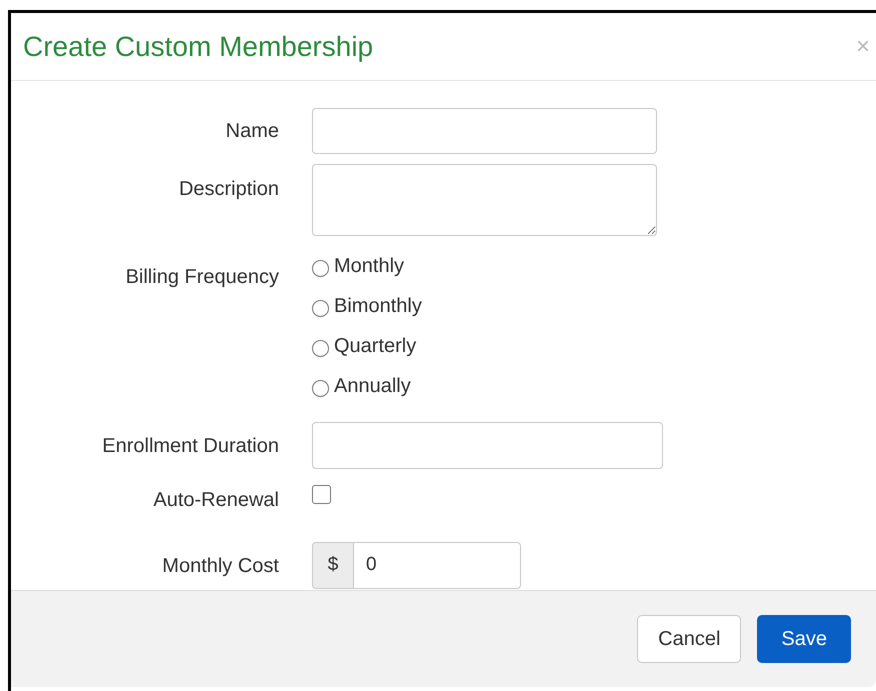  What do you see at coordinates (804, 639) in the screenshot?
I see `save-button: Save` at bounding box center [804, 639].